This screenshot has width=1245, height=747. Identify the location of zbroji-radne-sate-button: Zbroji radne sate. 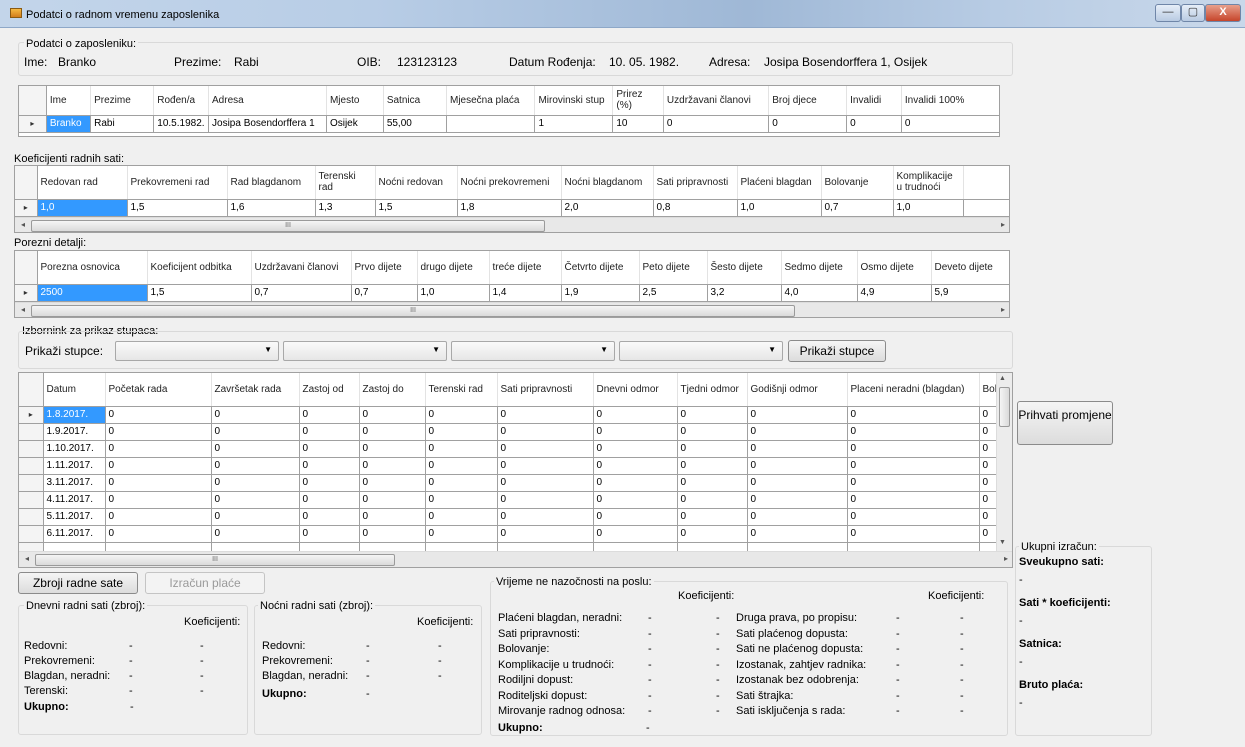
(78, 583).